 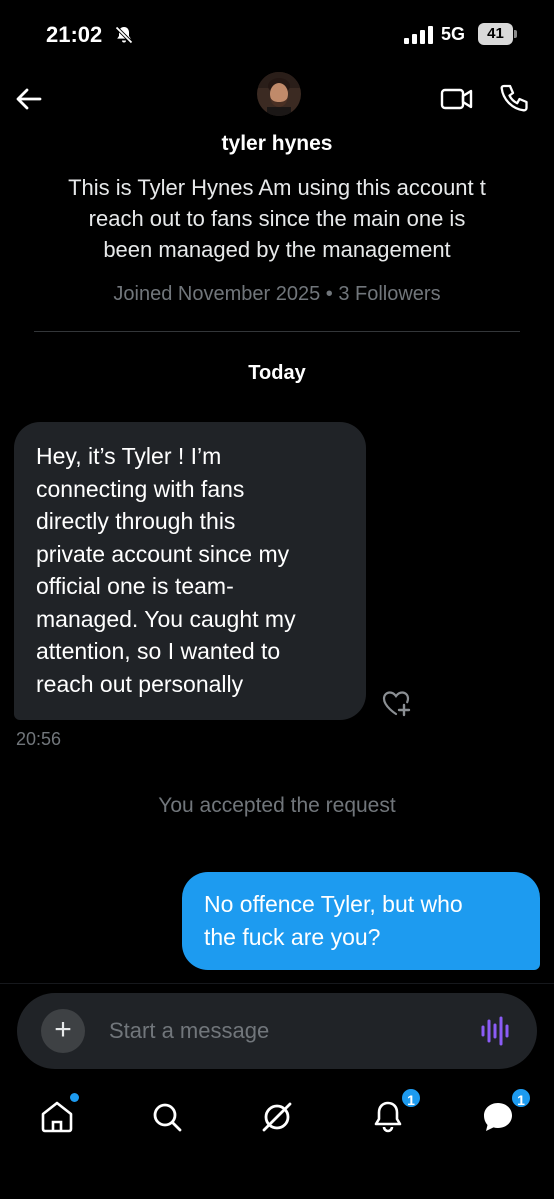 What do you see at coordinates (457, 99) in the screenshot?
I see `video-icon` at bounding box center [457, 99].